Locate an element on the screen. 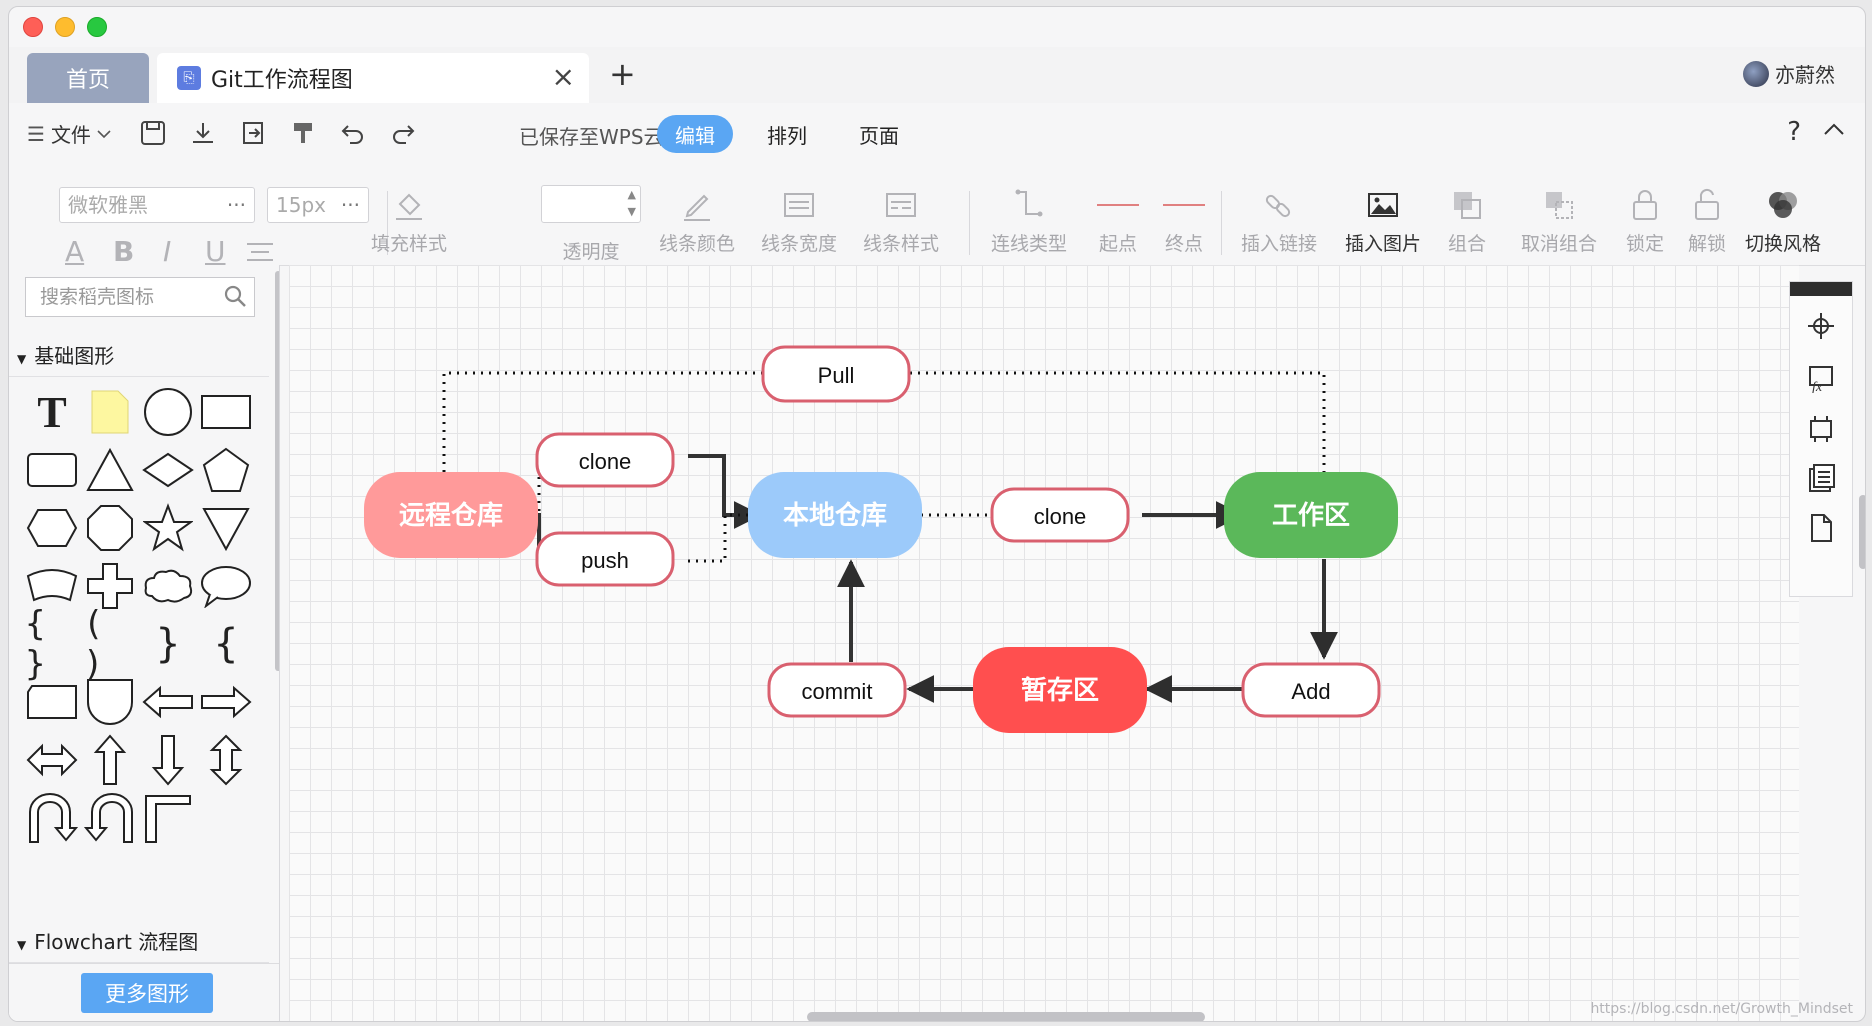  label-push: push is located at coordinates (605, 559).